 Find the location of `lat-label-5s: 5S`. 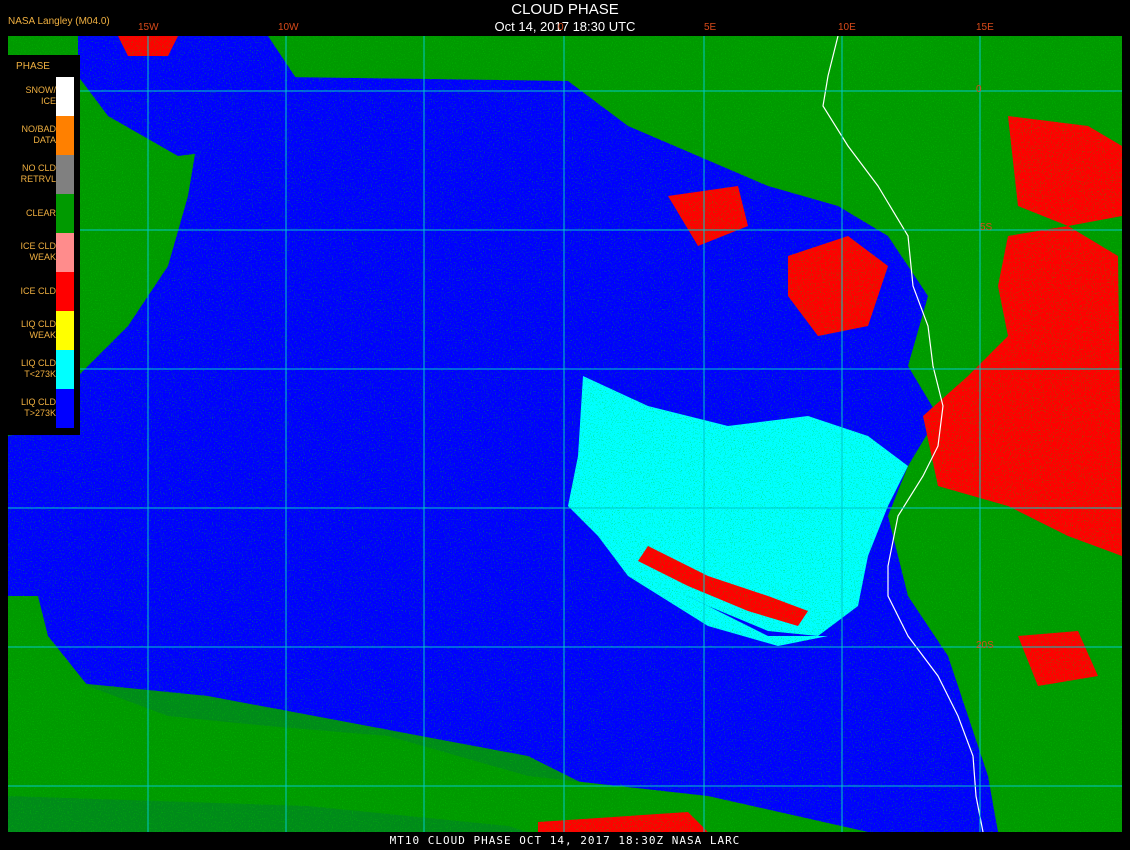

lat-label-5s: 5S is located at coordinates (986, 227).